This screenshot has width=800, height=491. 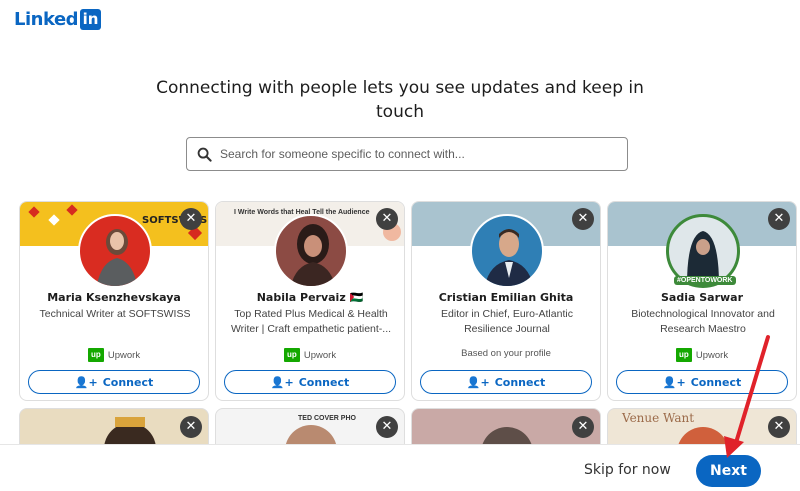 I want to click on suggestion-card: Venue Want ✕, so click(x=702, y=428).